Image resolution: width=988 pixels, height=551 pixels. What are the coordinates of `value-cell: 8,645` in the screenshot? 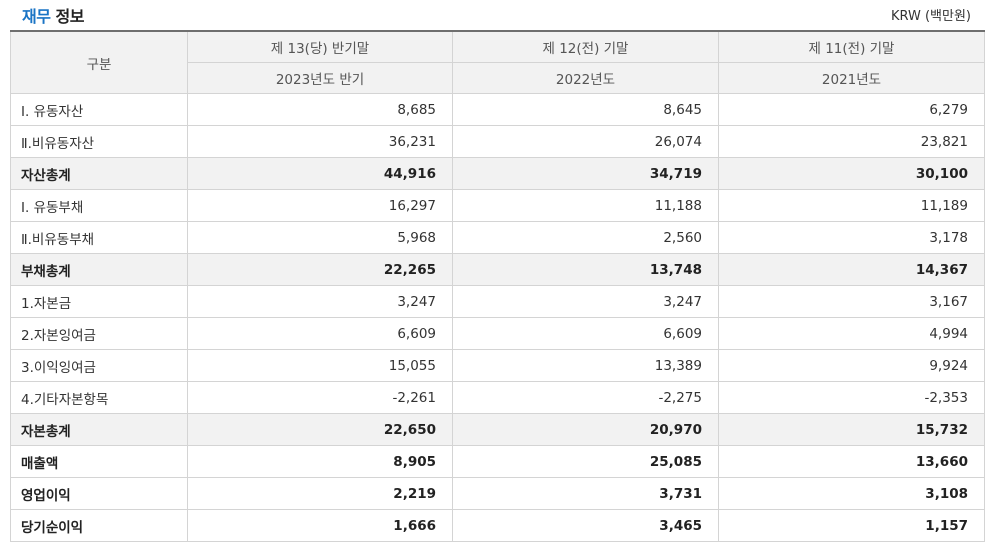 It's located at (585, 109).